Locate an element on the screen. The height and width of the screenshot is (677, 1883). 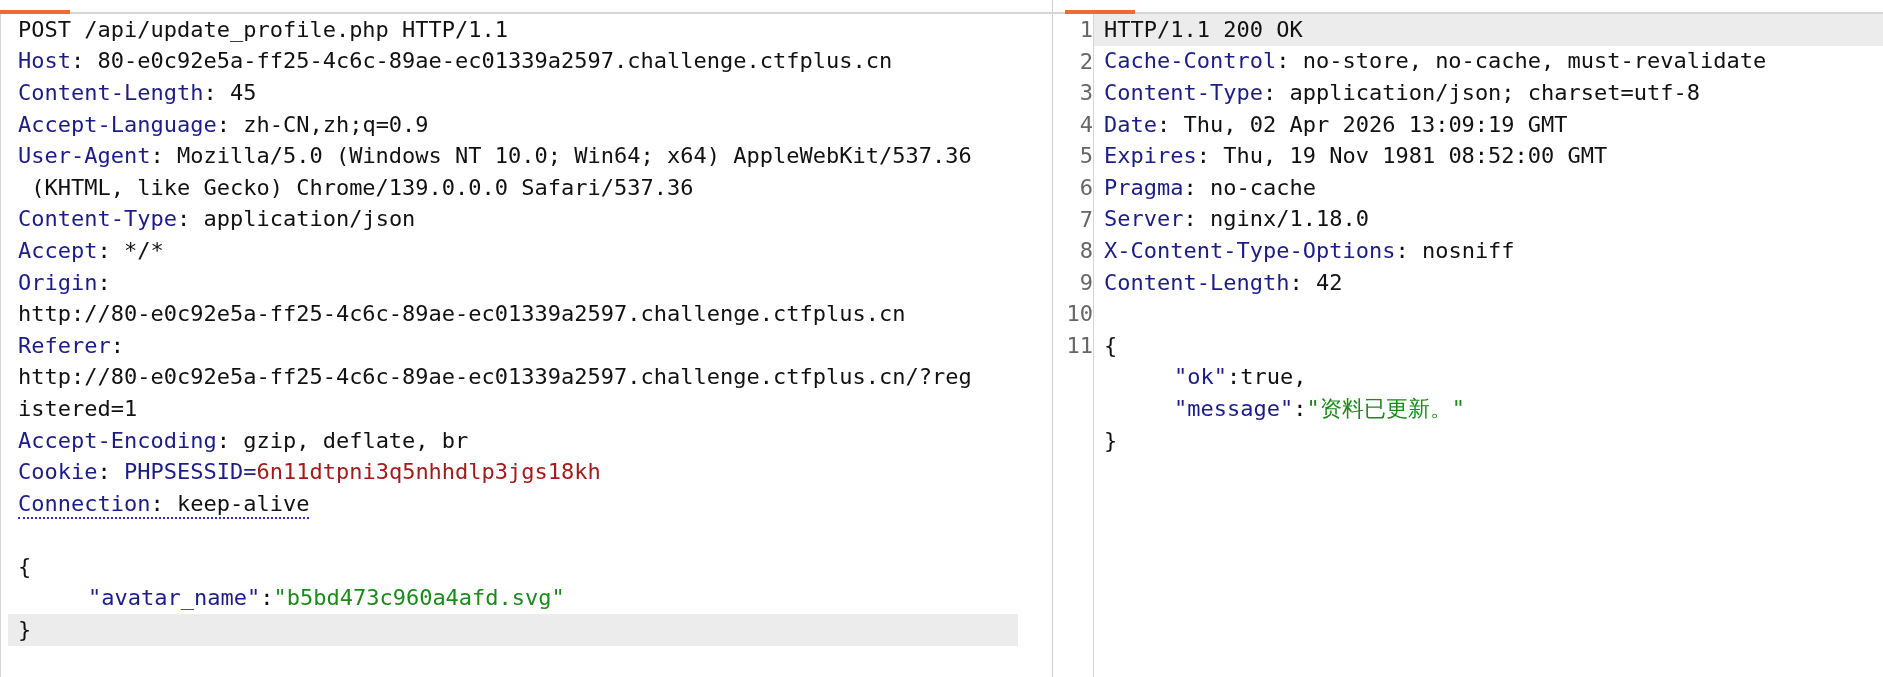
code-line: HTTP/1.1 200 OK is located at coordinates (1203, 29).